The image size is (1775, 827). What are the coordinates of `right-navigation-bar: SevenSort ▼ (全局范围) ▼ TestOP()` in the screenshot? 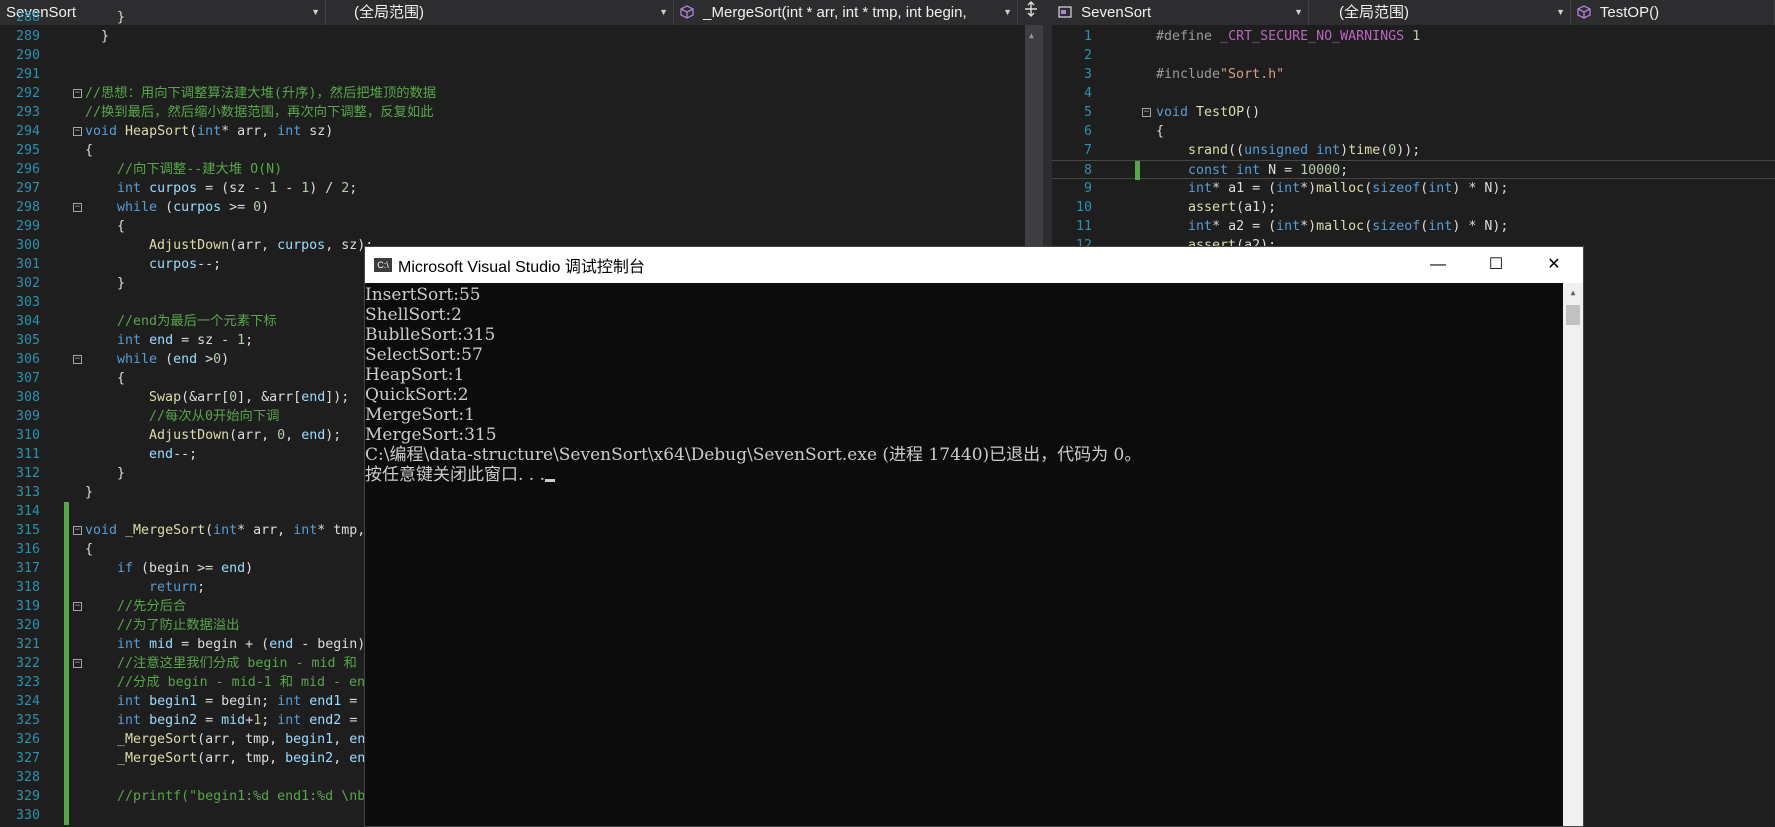 It's located at (1413, 12).